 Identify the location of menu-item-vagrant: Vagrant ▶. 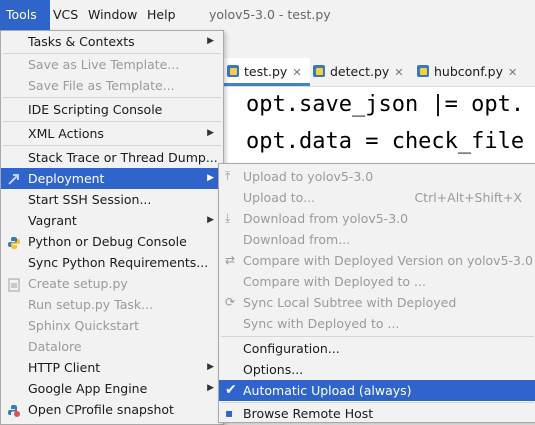
(112, 220).